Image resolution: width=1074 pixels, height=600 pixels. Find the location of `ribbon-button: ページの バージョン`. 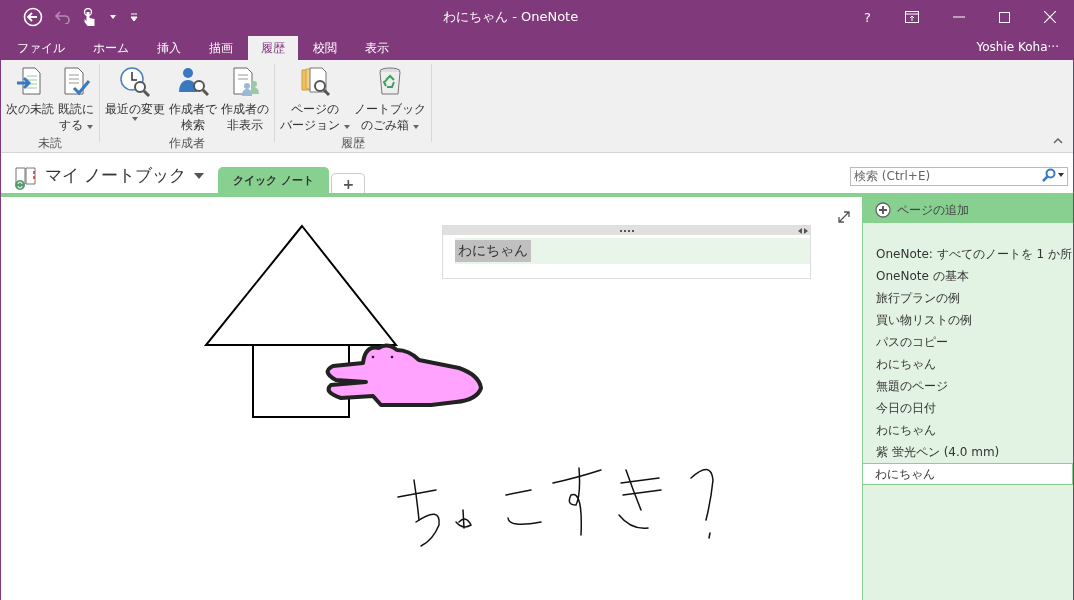

ribbon-button: ページの バージョン is located at coordinates (315, 99).